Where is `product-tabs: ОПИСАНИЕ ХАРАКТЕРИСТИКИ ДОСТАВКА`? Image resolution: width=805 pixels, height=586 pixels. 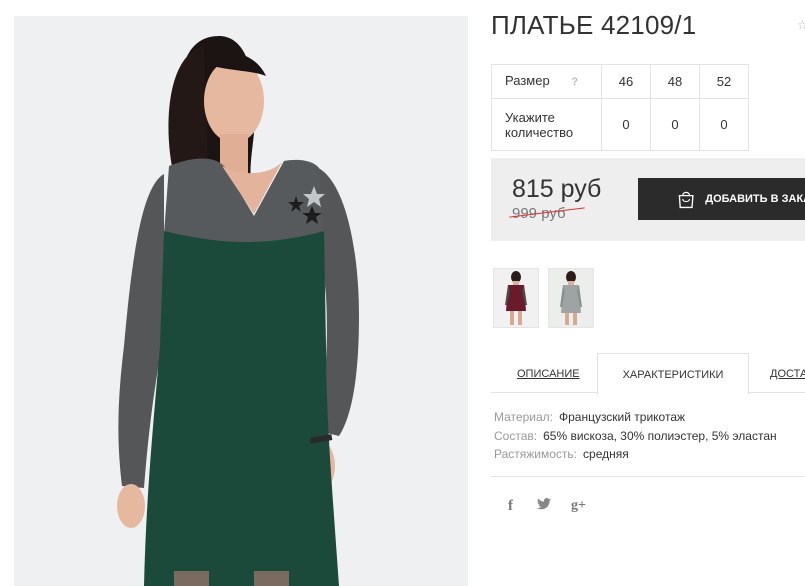 product-tabs: ОПИСАНИЕ ХАРАКТЕРИСТИКИ ДОСТАВКА is located at coordinates (648, 374).